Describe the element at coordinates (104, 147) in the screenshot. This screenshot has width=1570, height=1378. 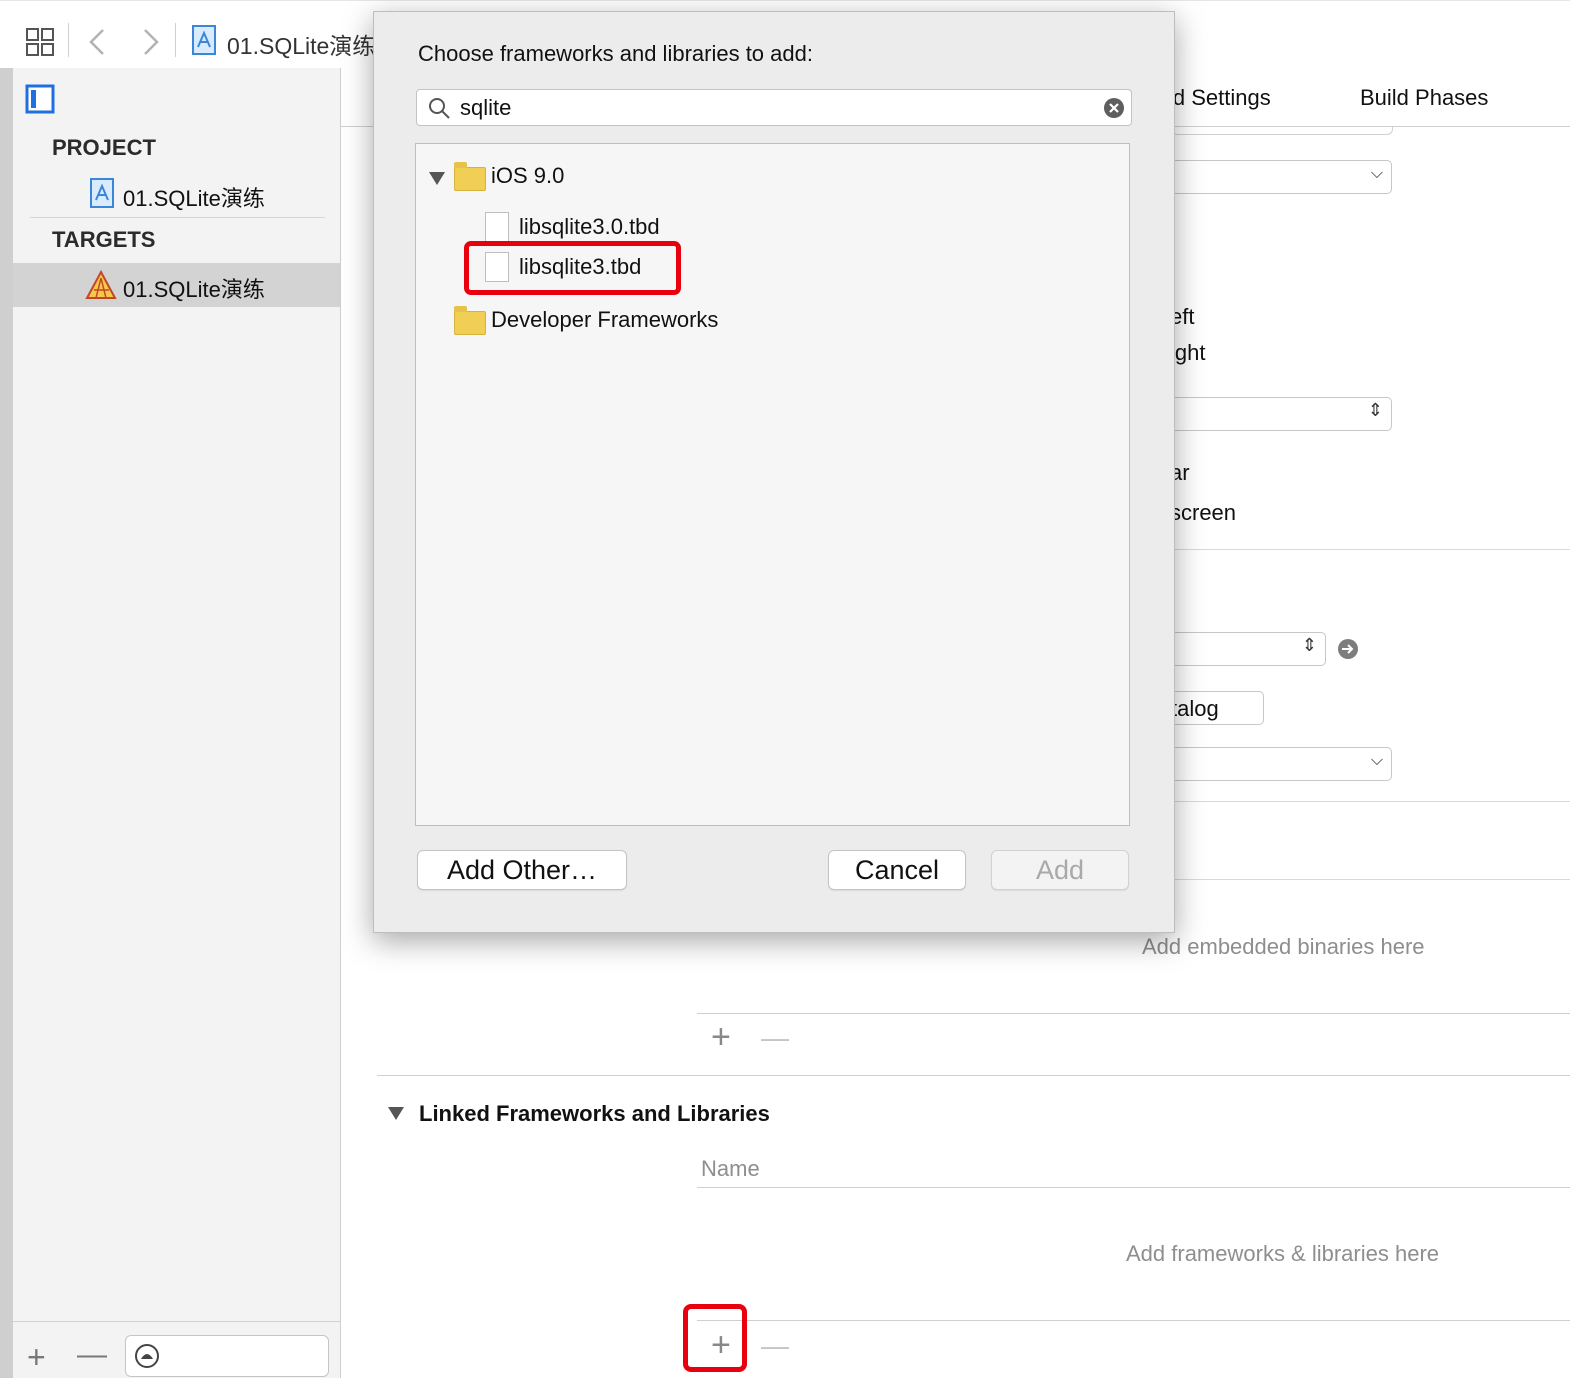
I see `project-section-header: PROJECT` at that location.